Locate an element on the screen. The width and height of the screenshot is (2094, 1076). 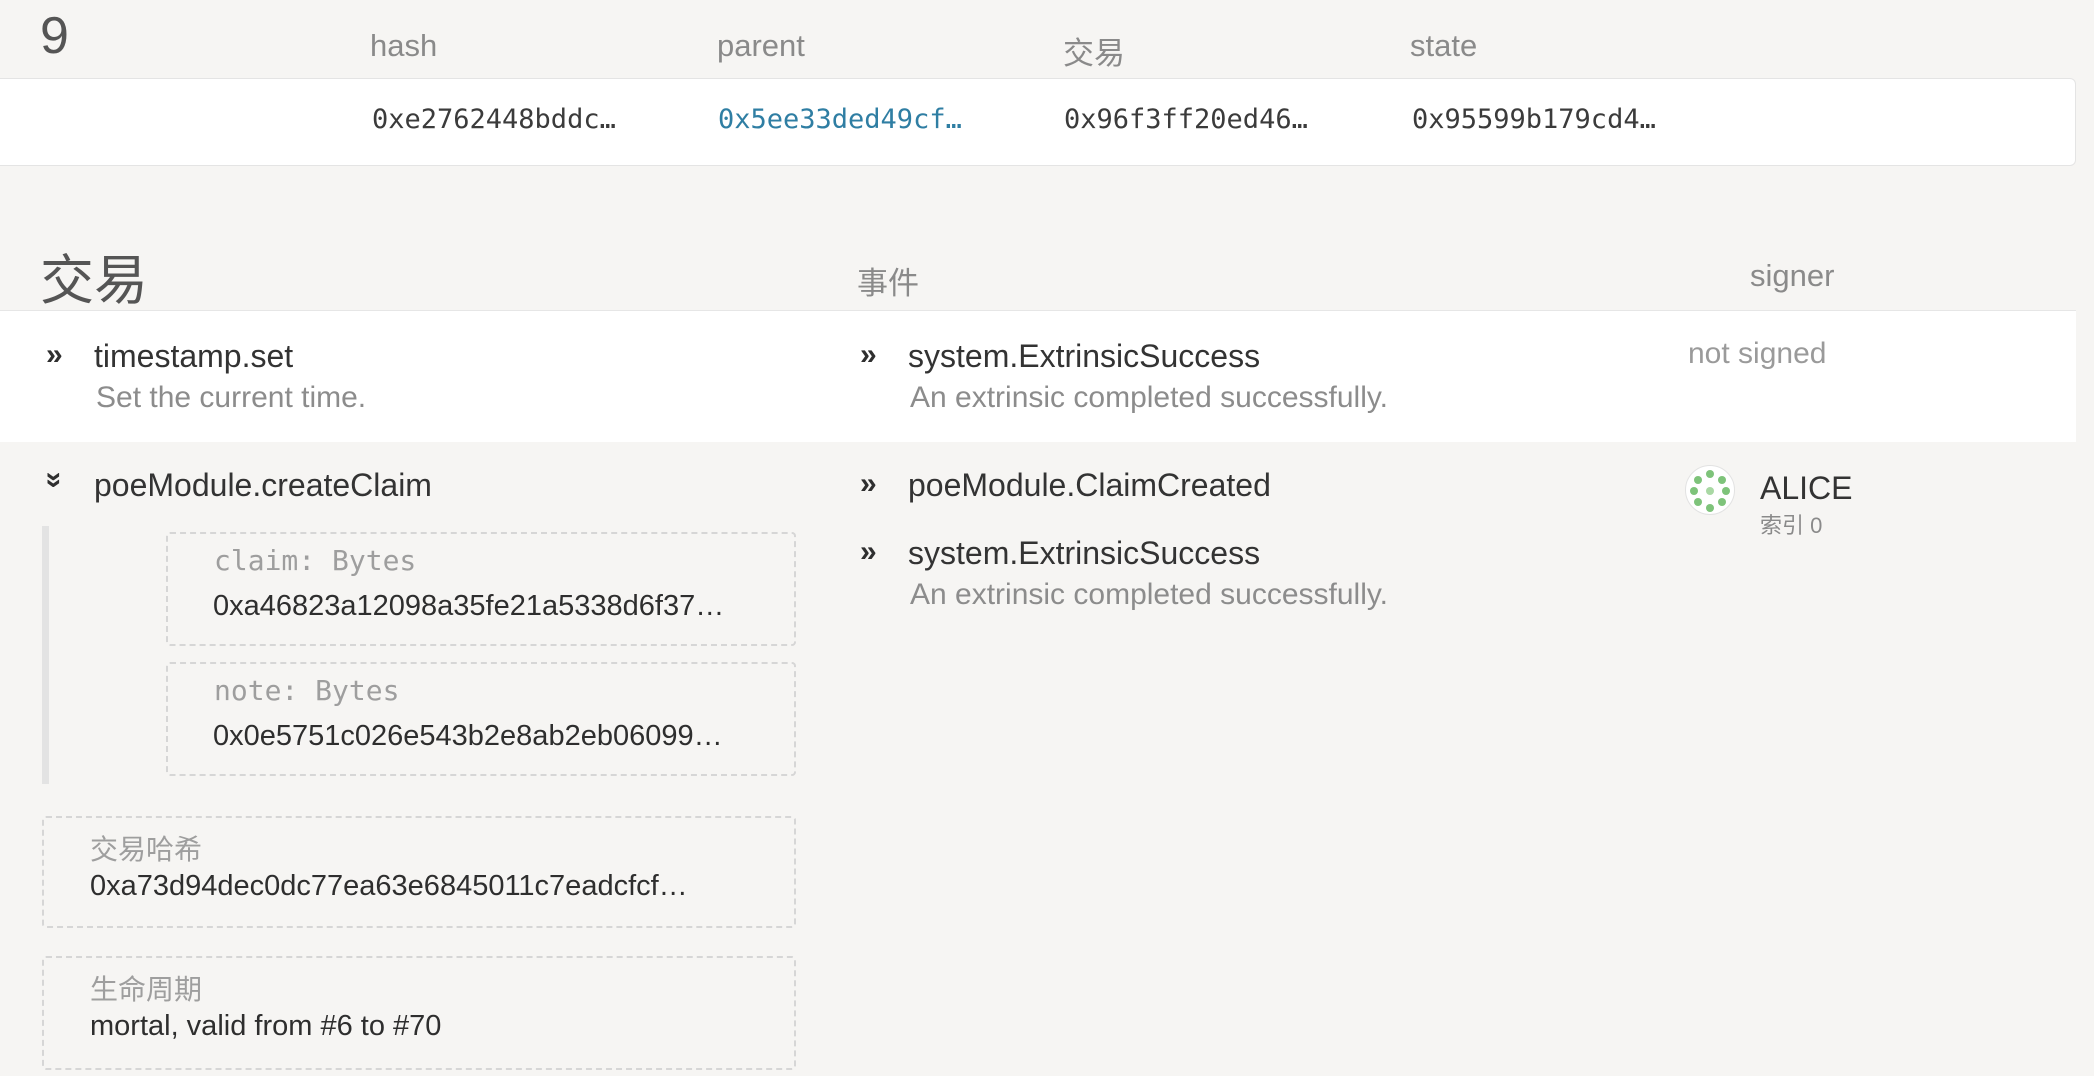
params-indent-bar is located at coordinates (45, 655).